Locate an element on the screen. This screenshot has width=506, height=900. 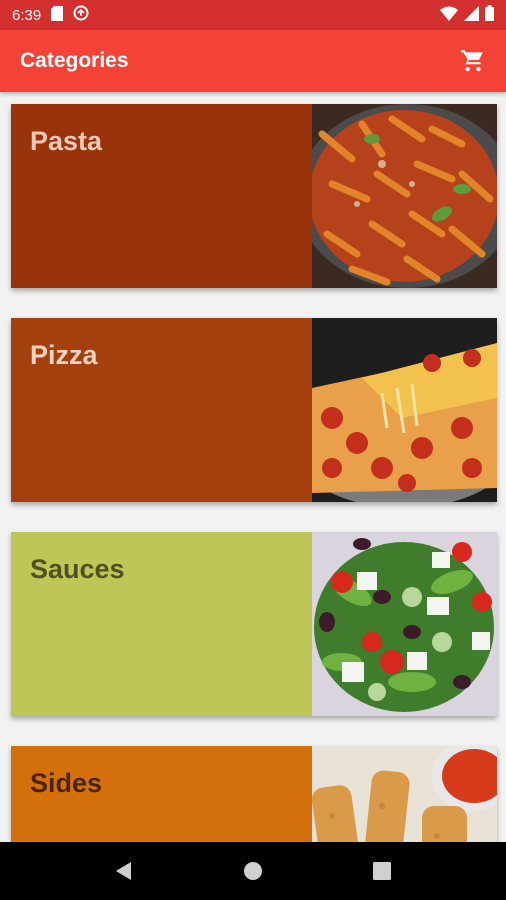
status-right is located at coordinates (467, 15).